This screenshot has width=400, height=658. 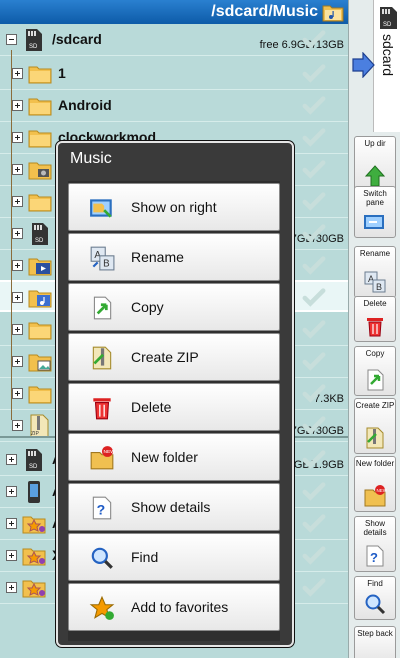 I want to click on zip-file-icon: ZIP, so click(x=39, y=426).